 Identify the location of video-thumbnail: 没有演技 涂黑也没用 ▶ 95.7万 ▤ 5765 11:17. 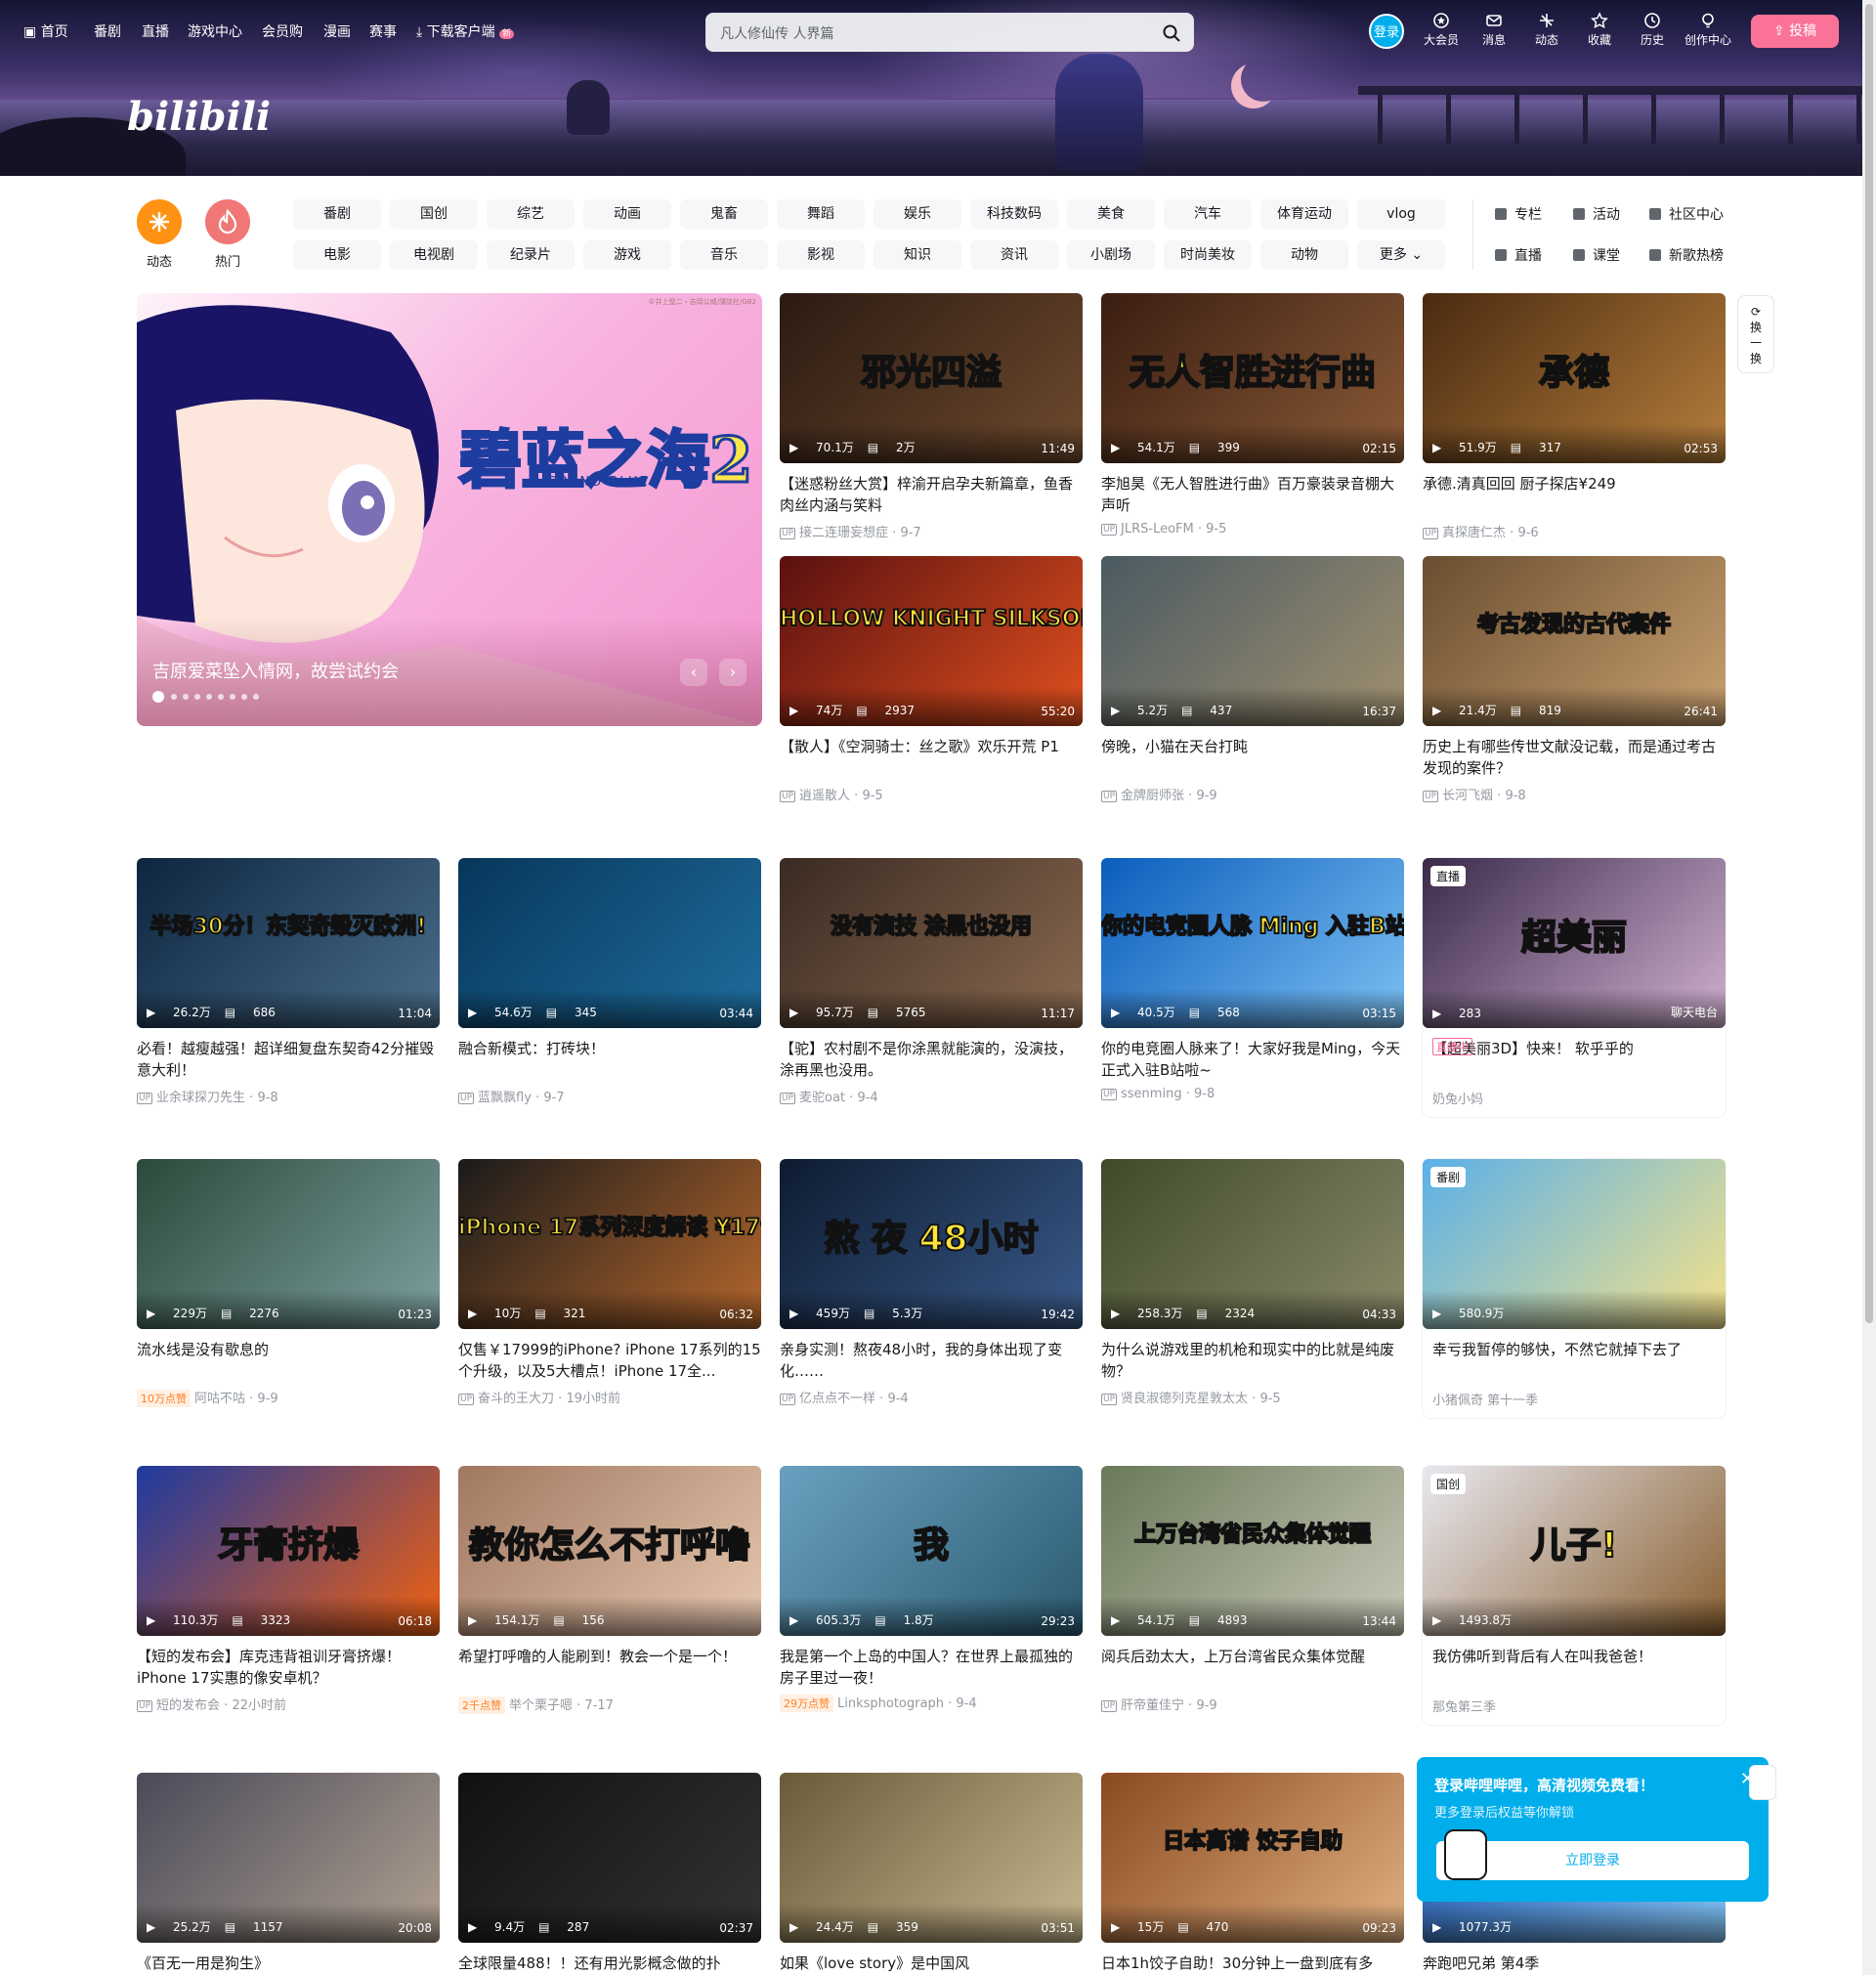
(931, 943).